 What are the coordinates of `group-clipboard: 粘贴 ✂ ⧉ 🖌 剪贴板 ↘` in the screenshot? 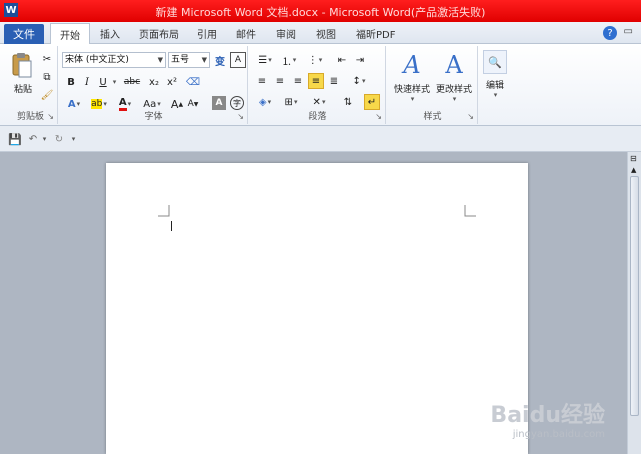 It's located at (31, 85).